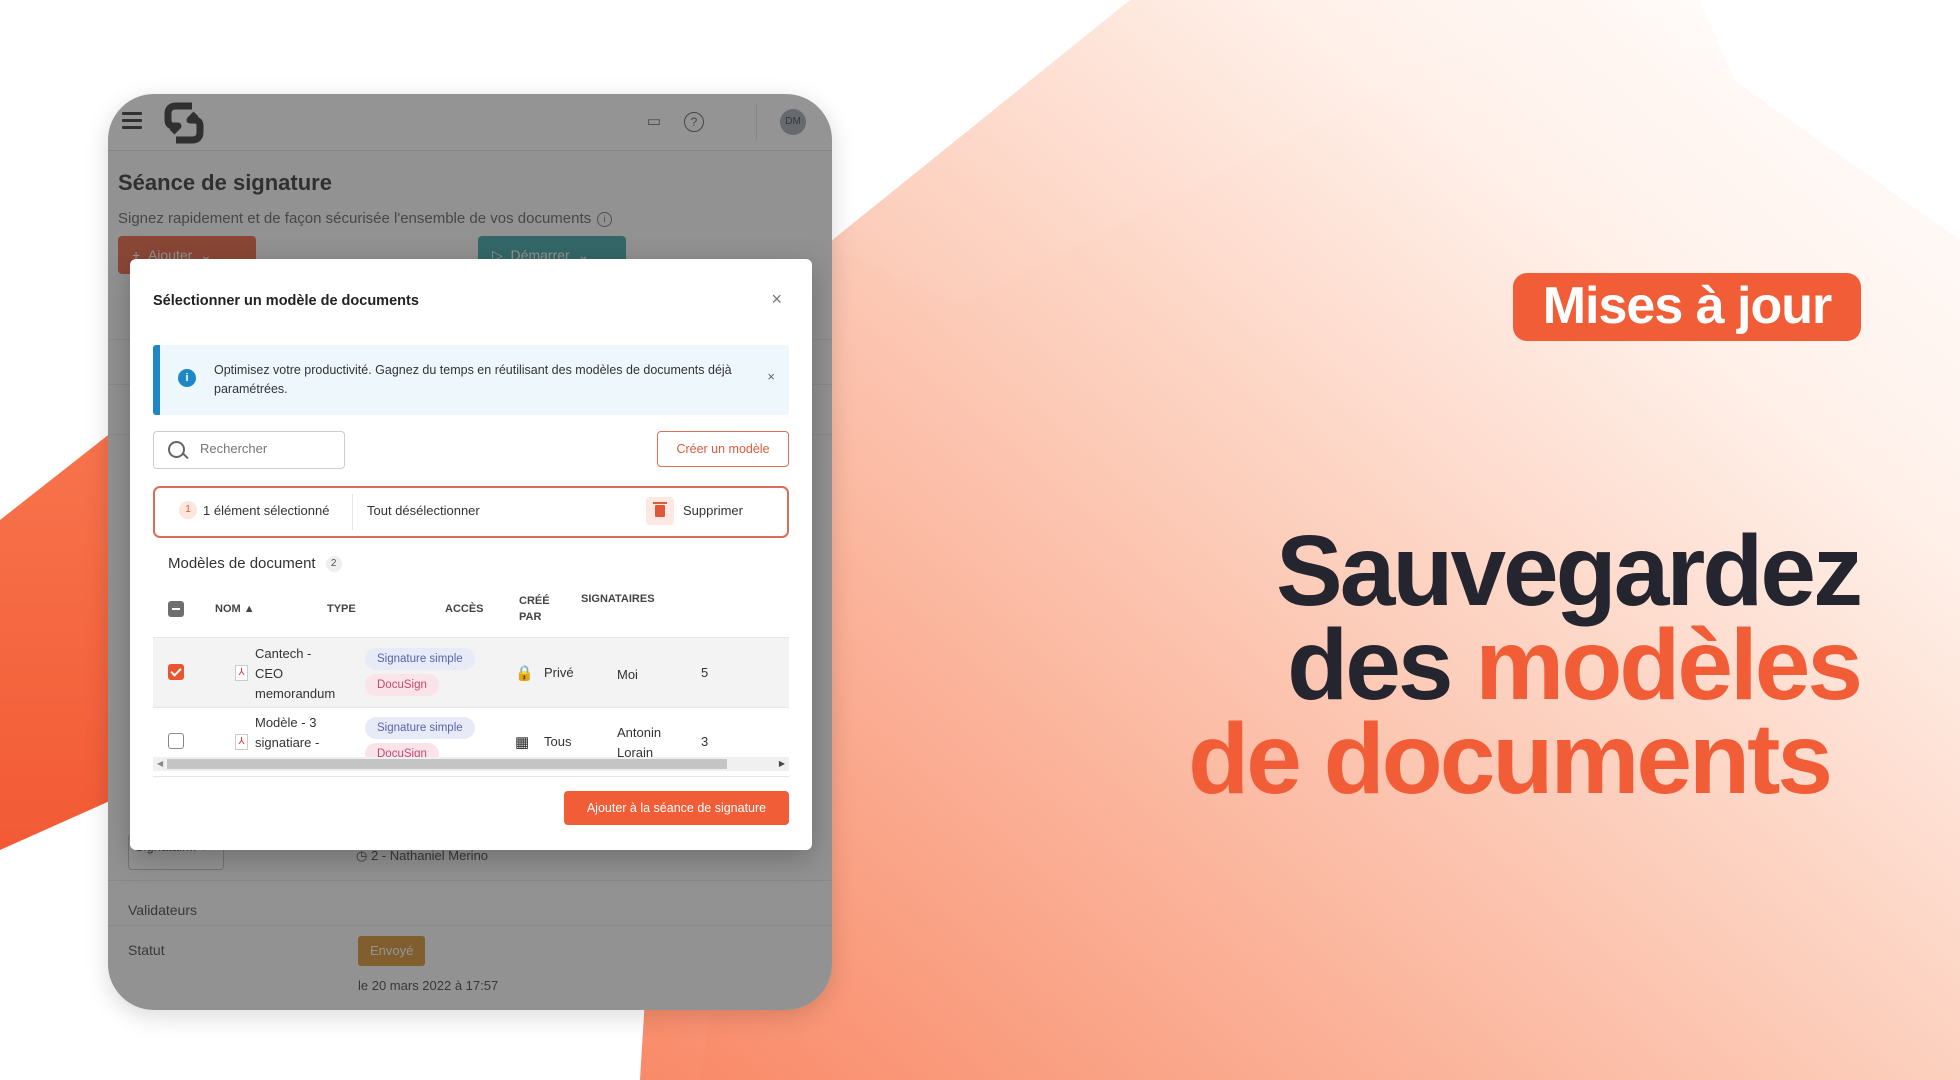 The image size is (1960, 1080). I want to click on lock-icon: 🔒, so click(524, 673).